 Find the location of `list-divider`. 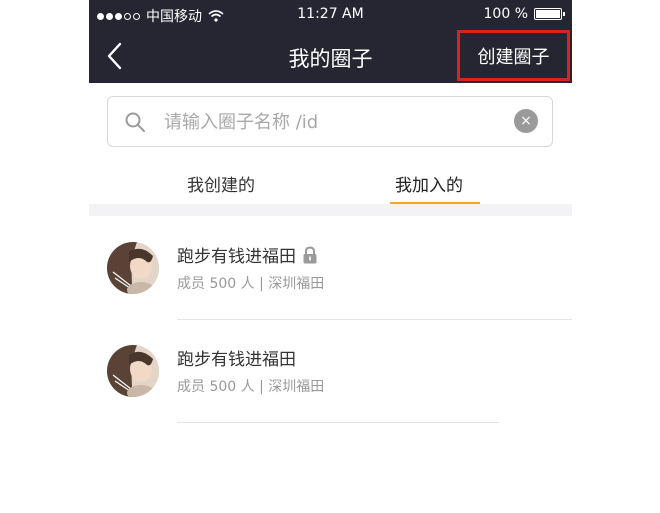

list-divider is located at coordinates (338, 422).